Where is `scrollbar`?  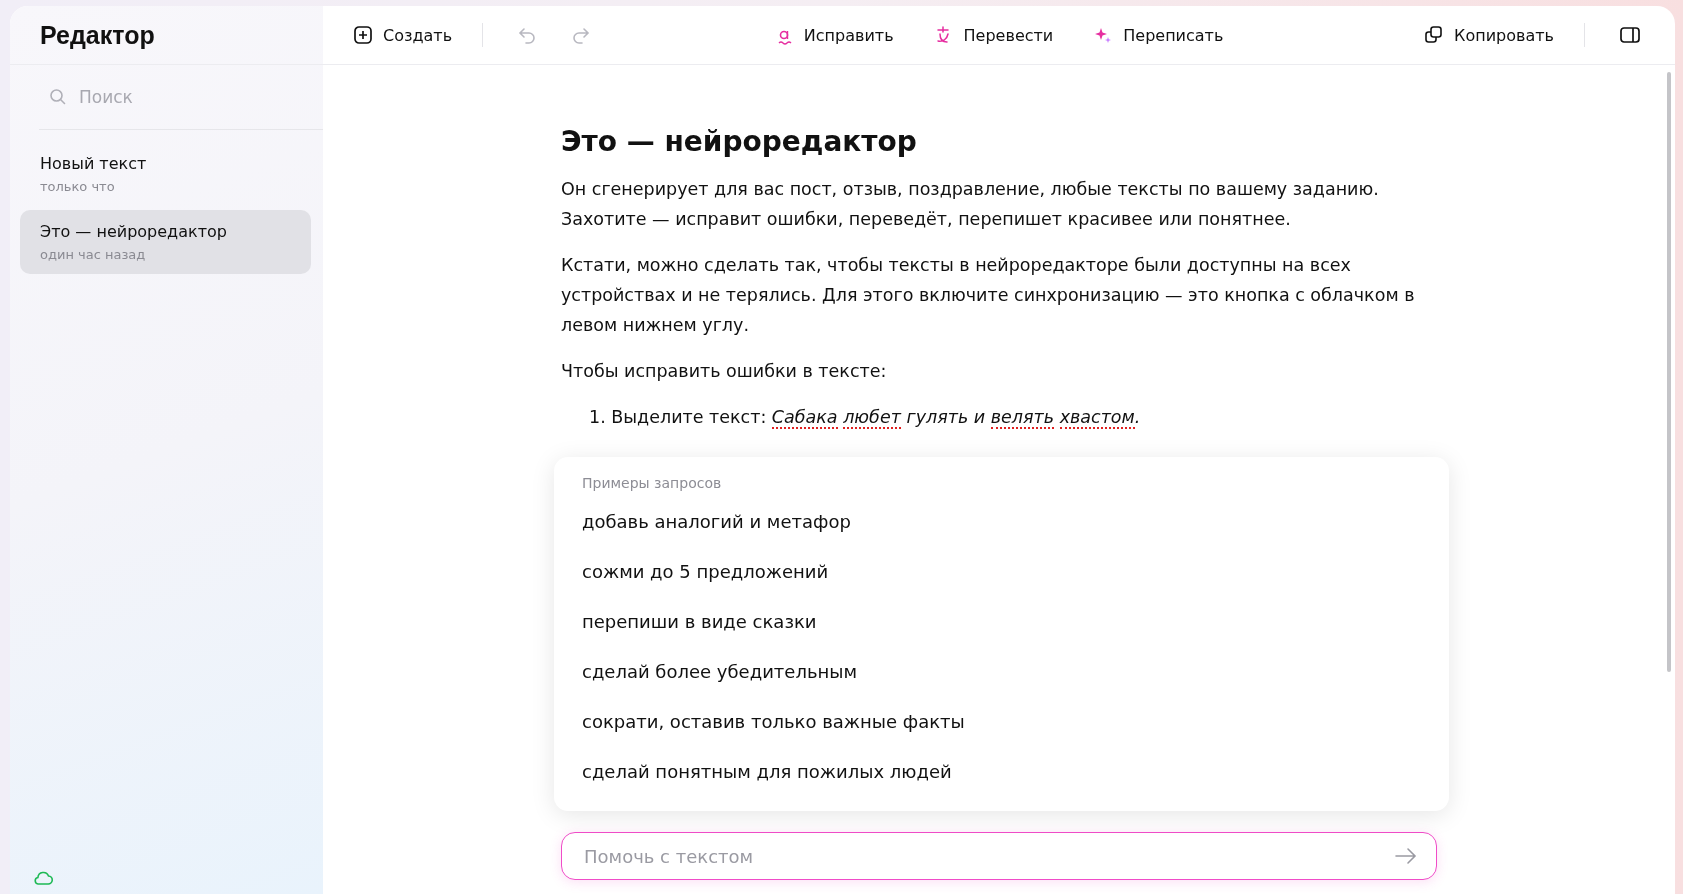
scrollbar is located at coordinates (1669, 372).